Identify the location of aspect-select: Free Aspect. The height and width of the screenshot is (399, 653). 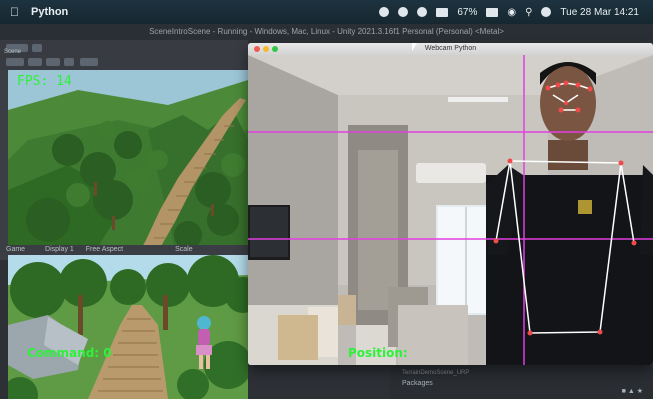
(104, 249).